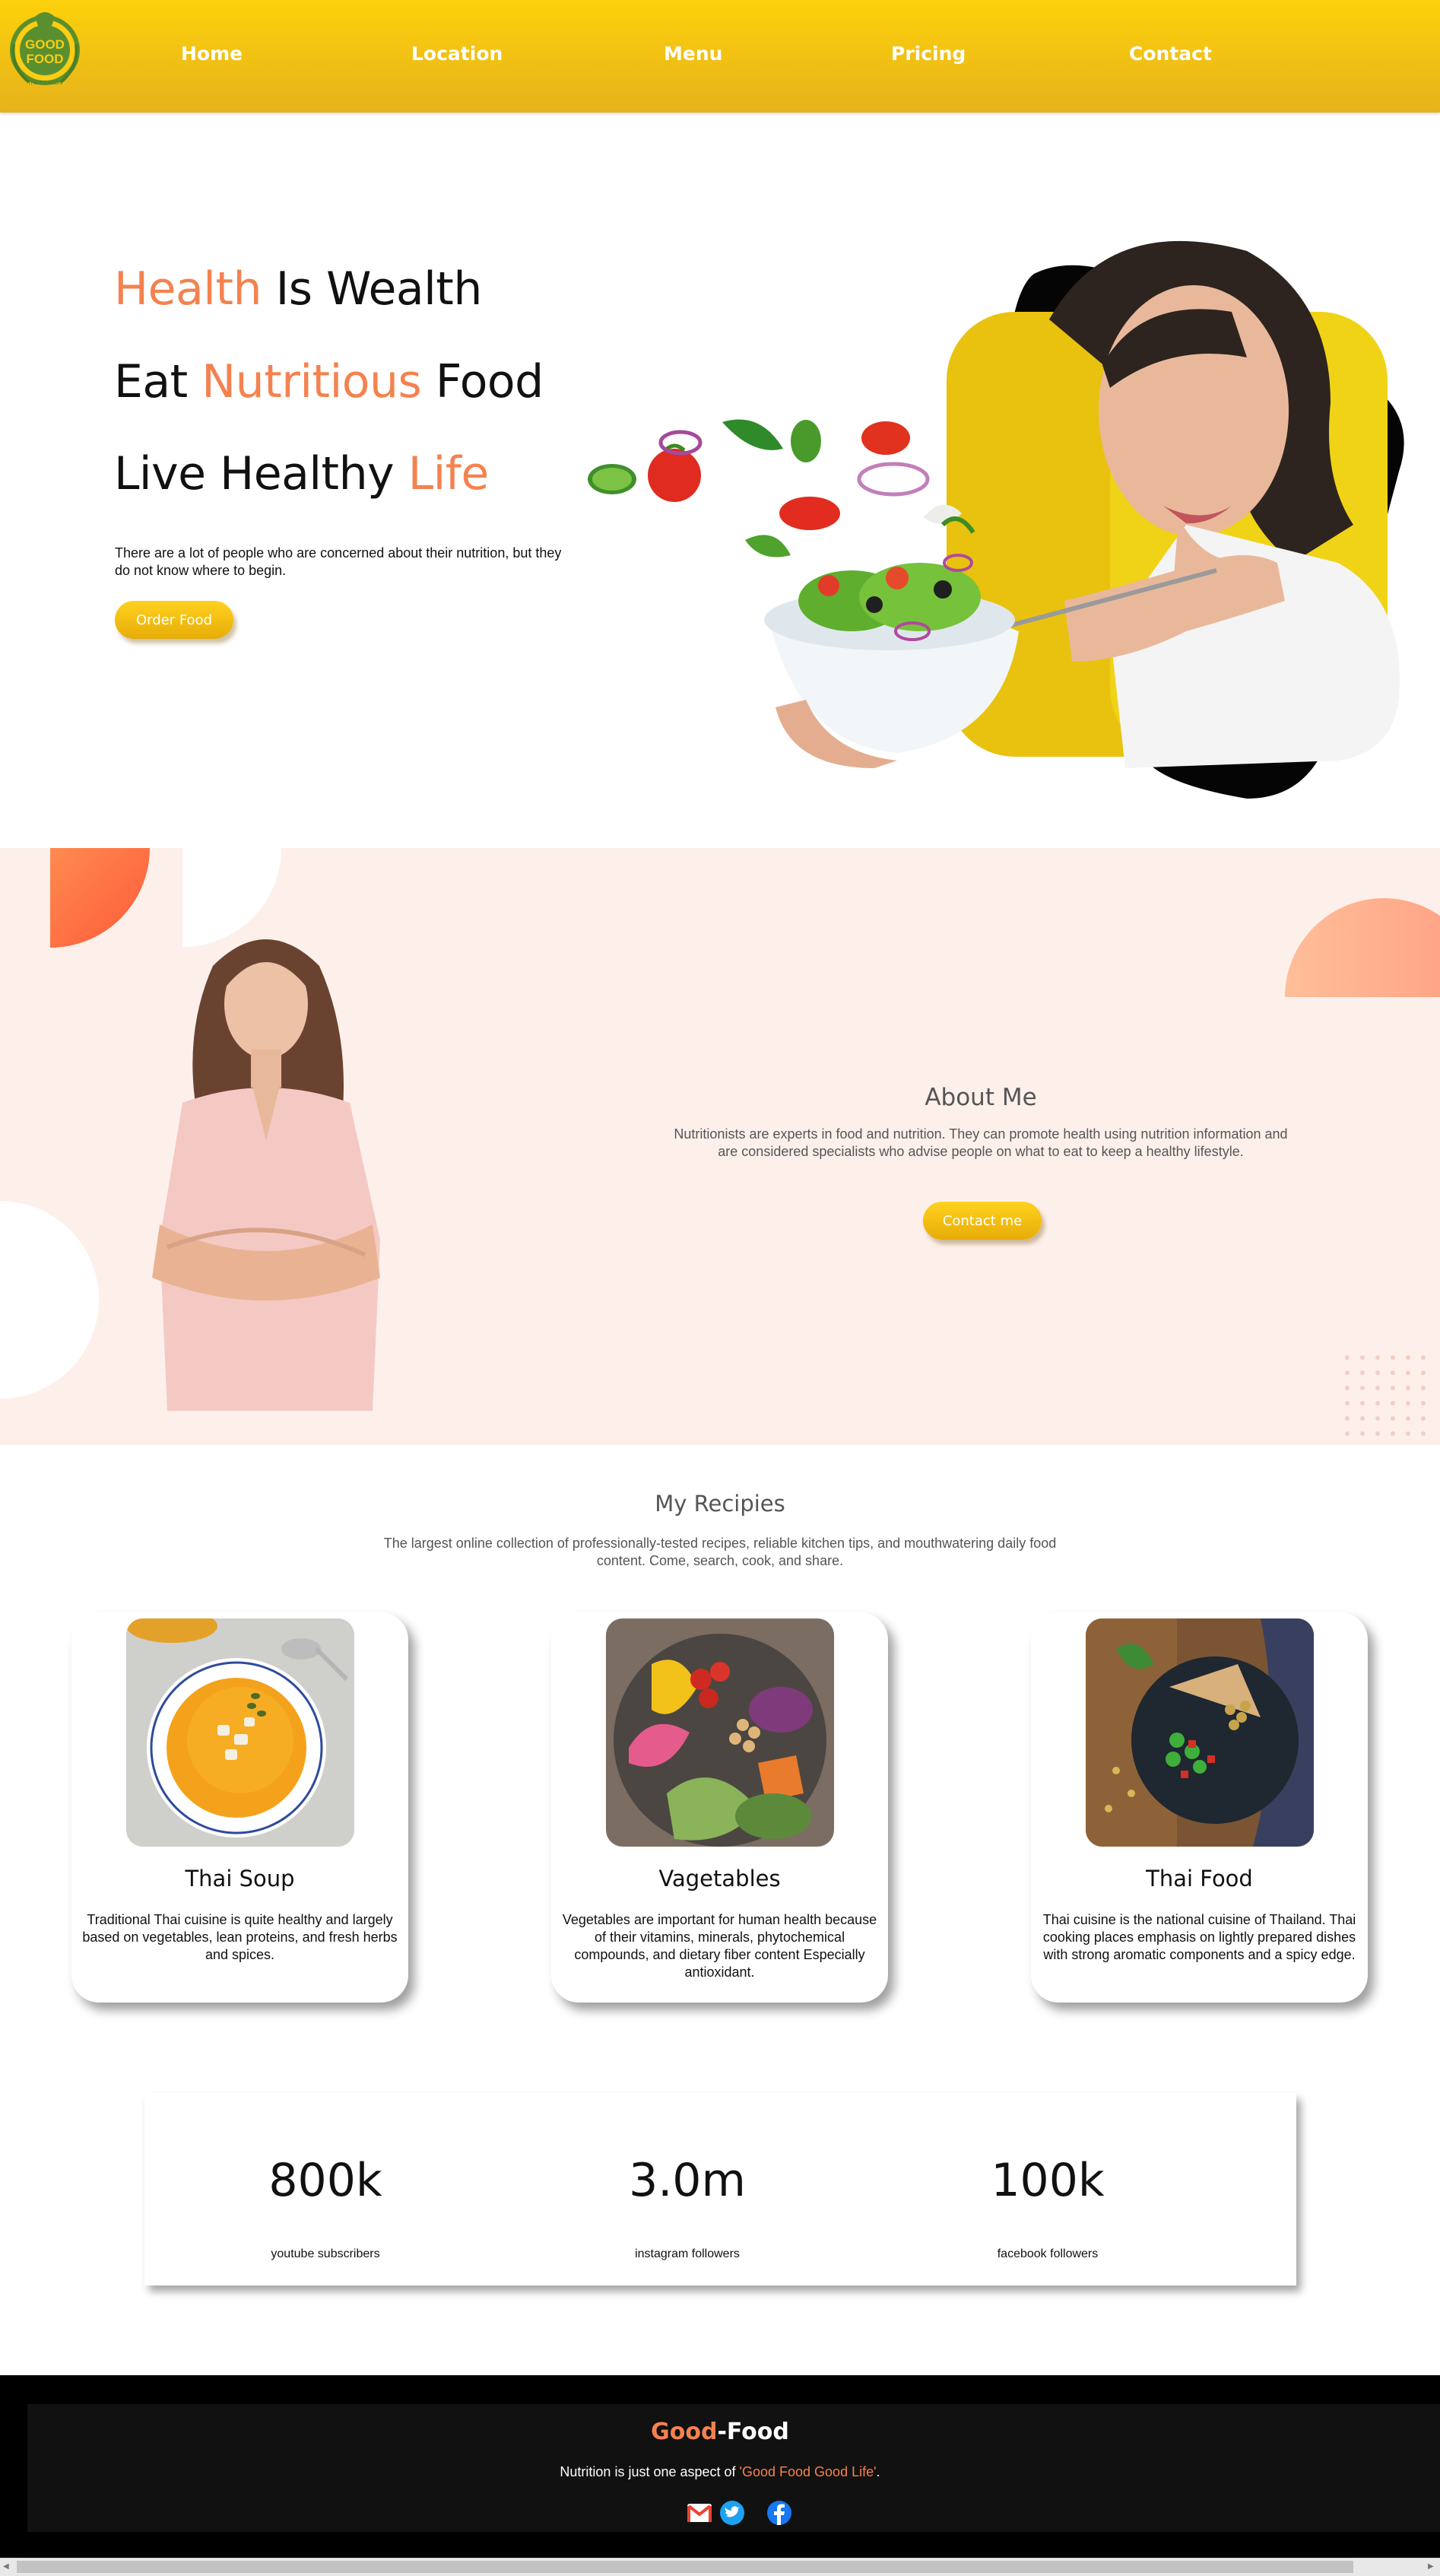 The image size is (1440, 2576). I want to click on nav-menu: Menu, so click(693, 54).